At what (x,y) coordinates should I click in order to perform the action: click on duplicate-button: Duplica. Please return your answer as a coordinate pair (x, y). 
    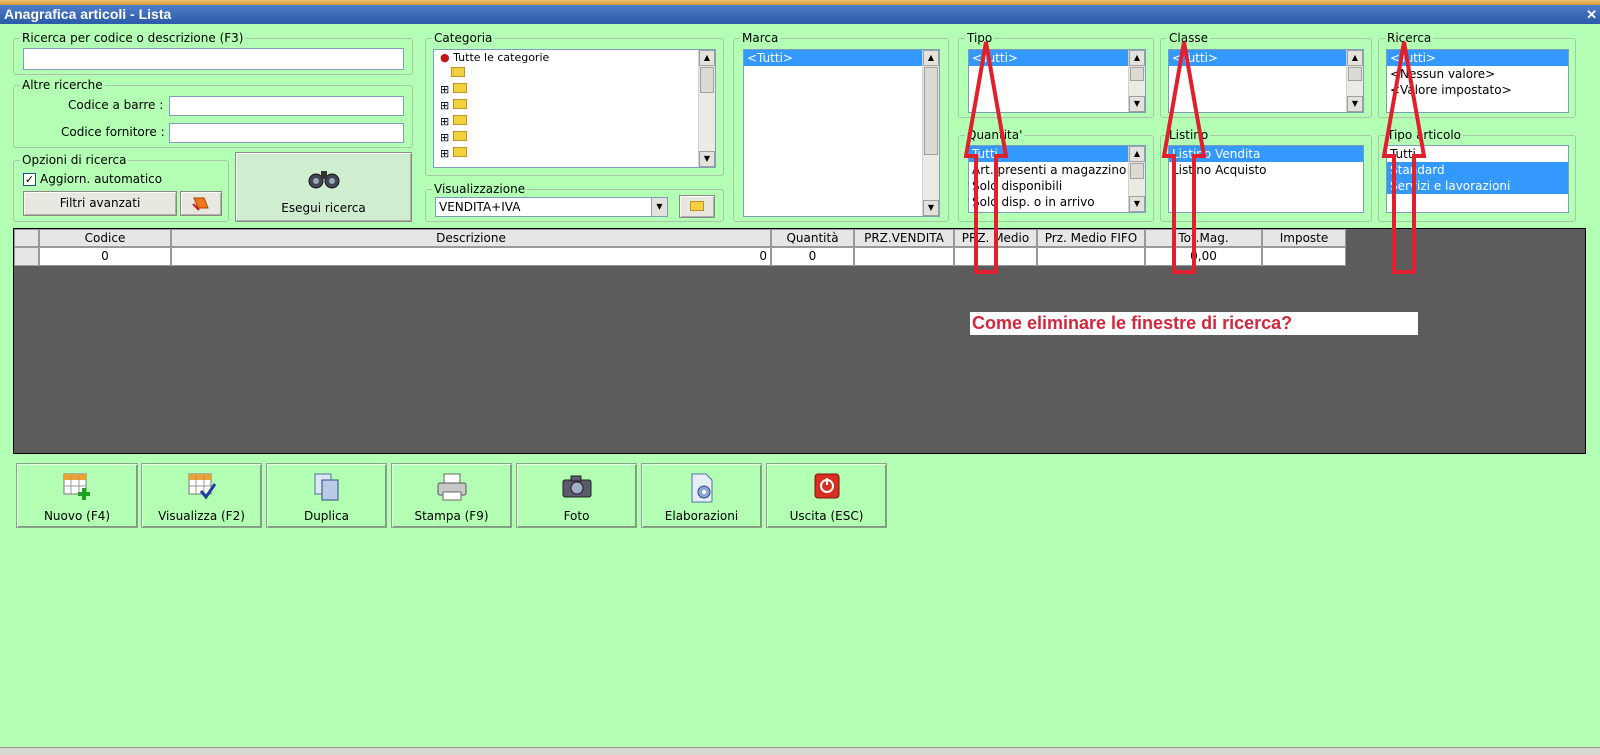
    Looking at the image, I should click on (326, 495).